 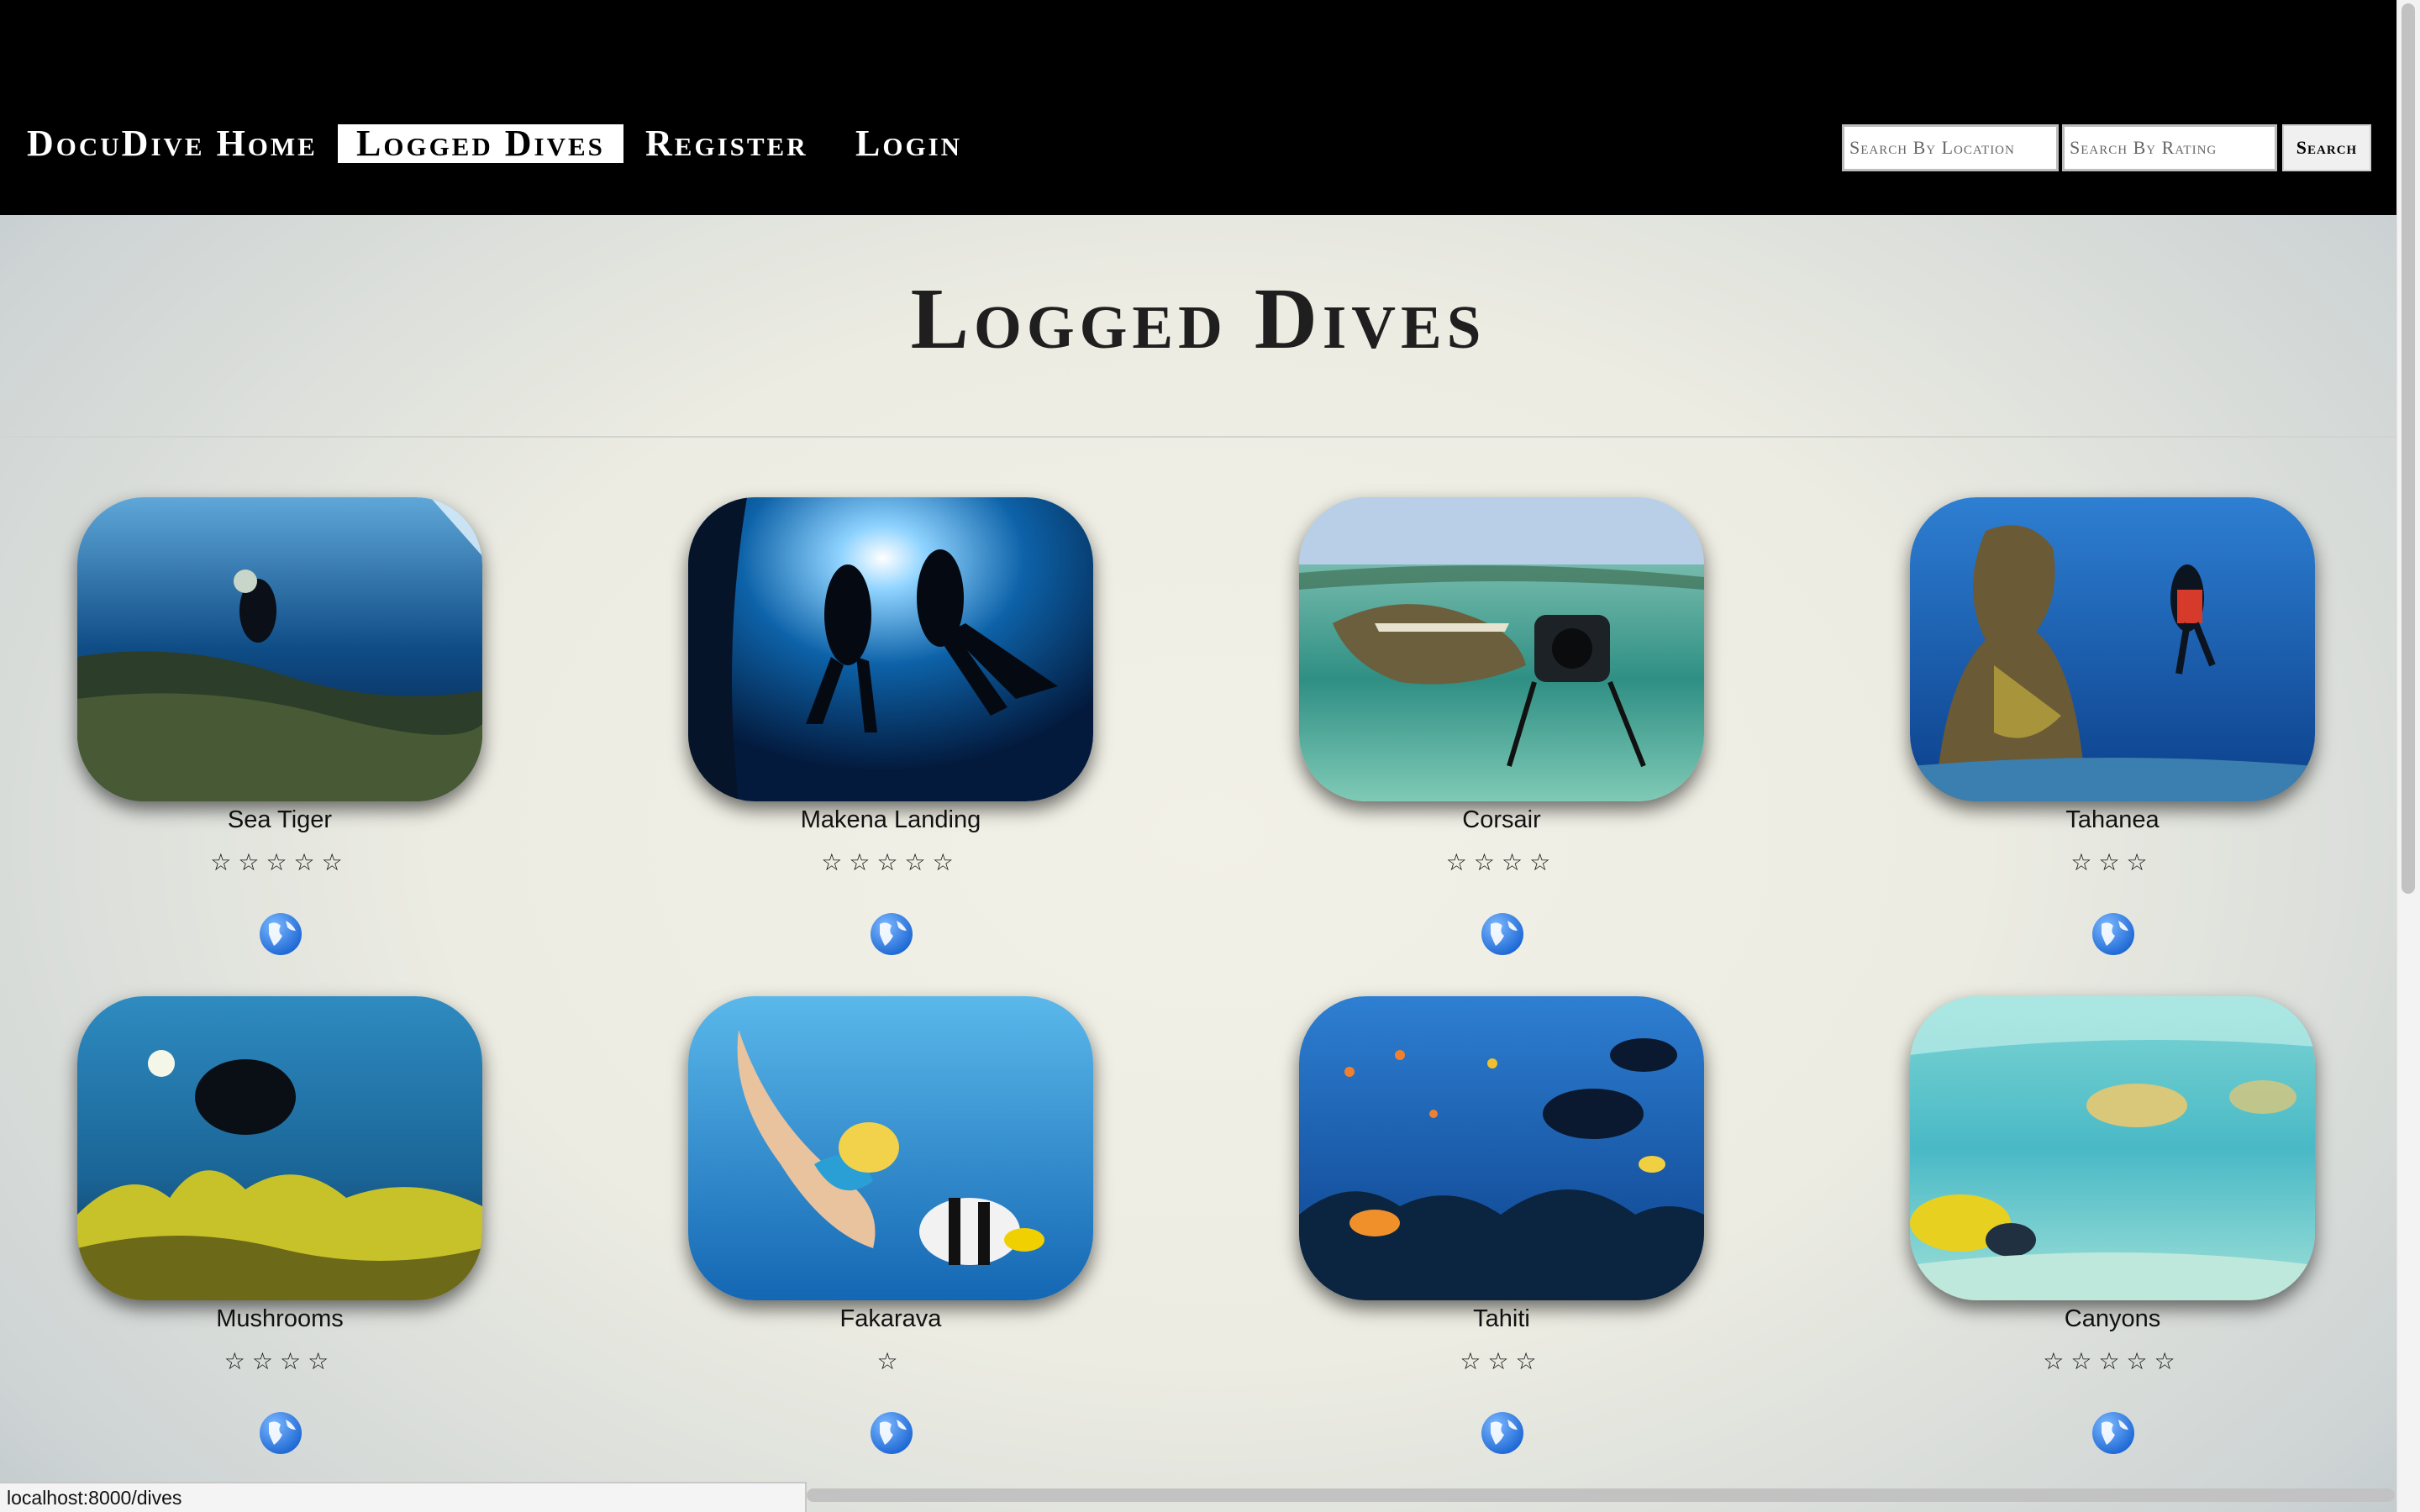 What do you see at coordinates (891, 1361) in the screenshot?
I see `rating-stars: ☆` at bounding box center [891, 1361].